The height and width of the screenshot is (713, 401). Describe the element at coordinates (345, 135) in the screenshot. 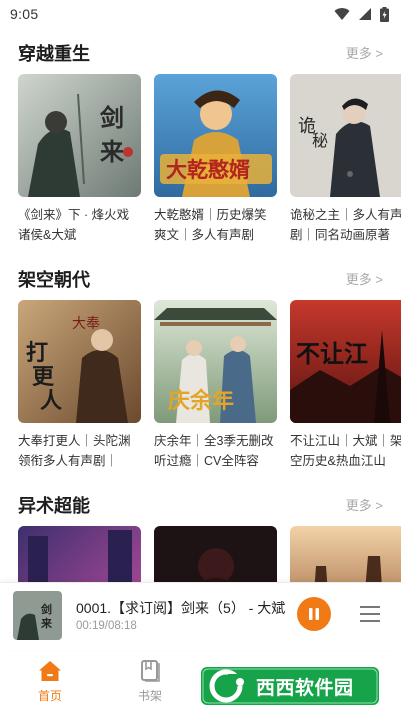

I see `book-cover: 诡 秘` at that location.